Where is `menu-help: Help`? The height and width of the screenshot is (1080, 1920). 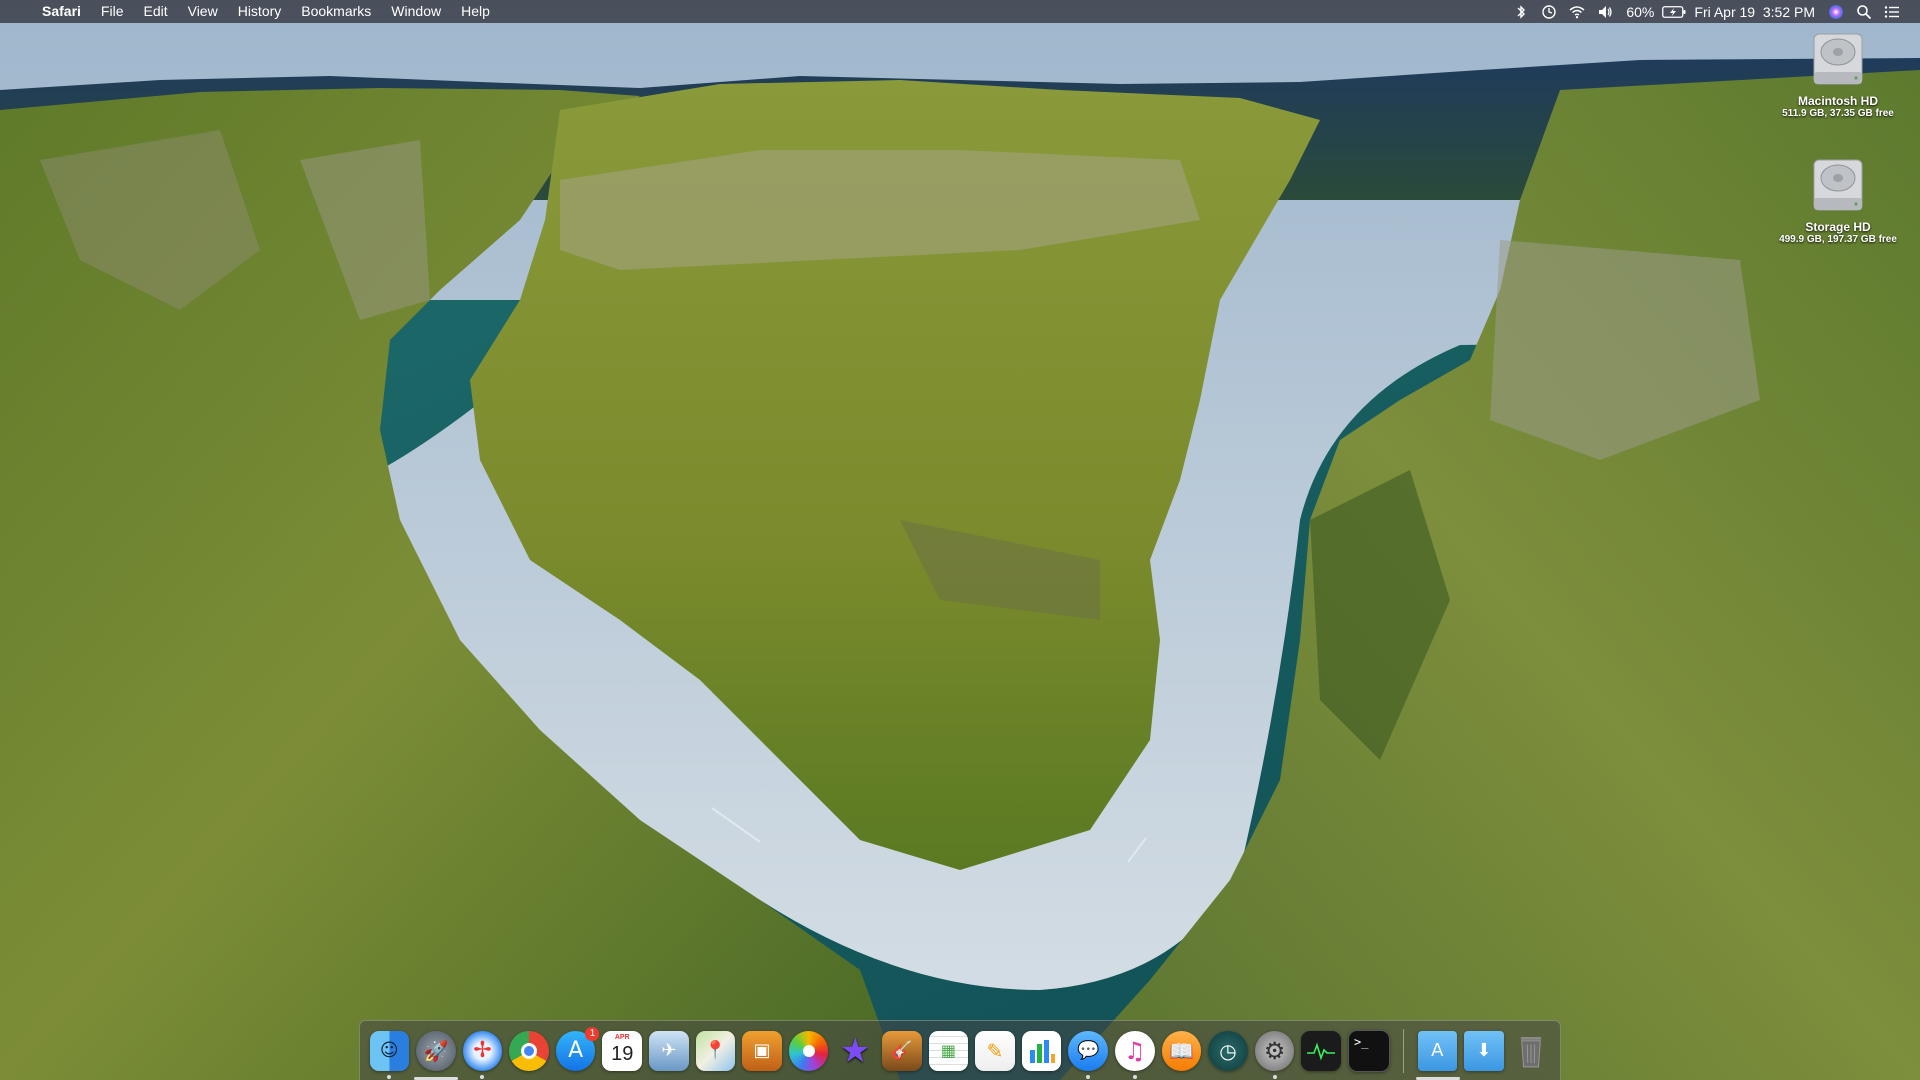
menu-help: Help is located at coordinates (475, 11).